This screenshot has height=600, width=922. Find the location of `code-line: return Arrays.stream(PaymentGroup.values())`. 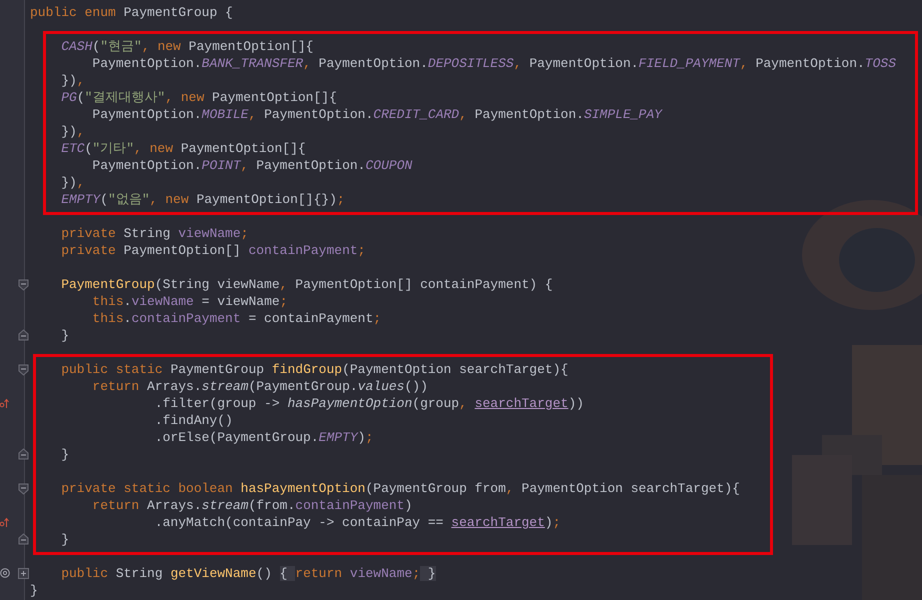

code-line: return Arrays.stream(PaymentGroup.values()) is located at coordinates (259, 386).